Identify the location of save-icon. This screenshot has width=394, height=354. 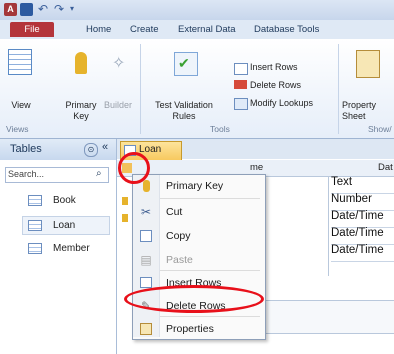
(26, 9).